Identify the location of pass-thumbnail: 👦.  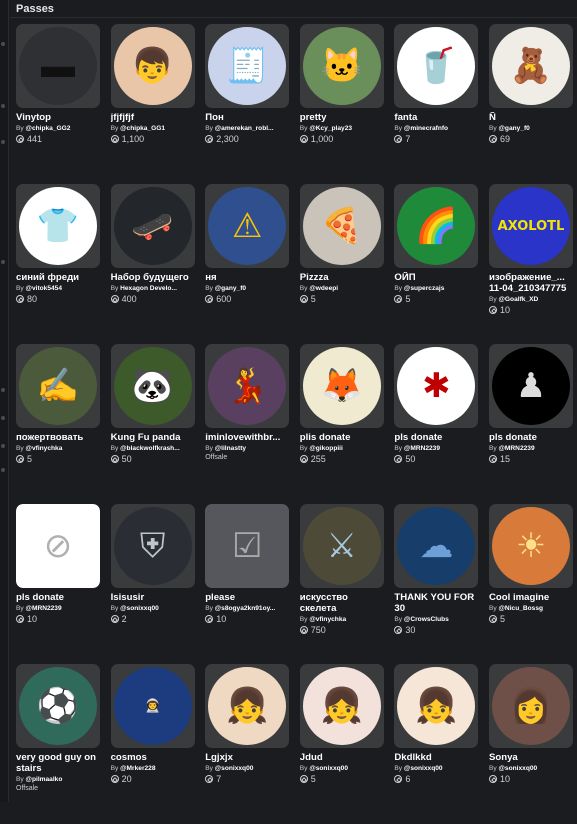
(152, 66).